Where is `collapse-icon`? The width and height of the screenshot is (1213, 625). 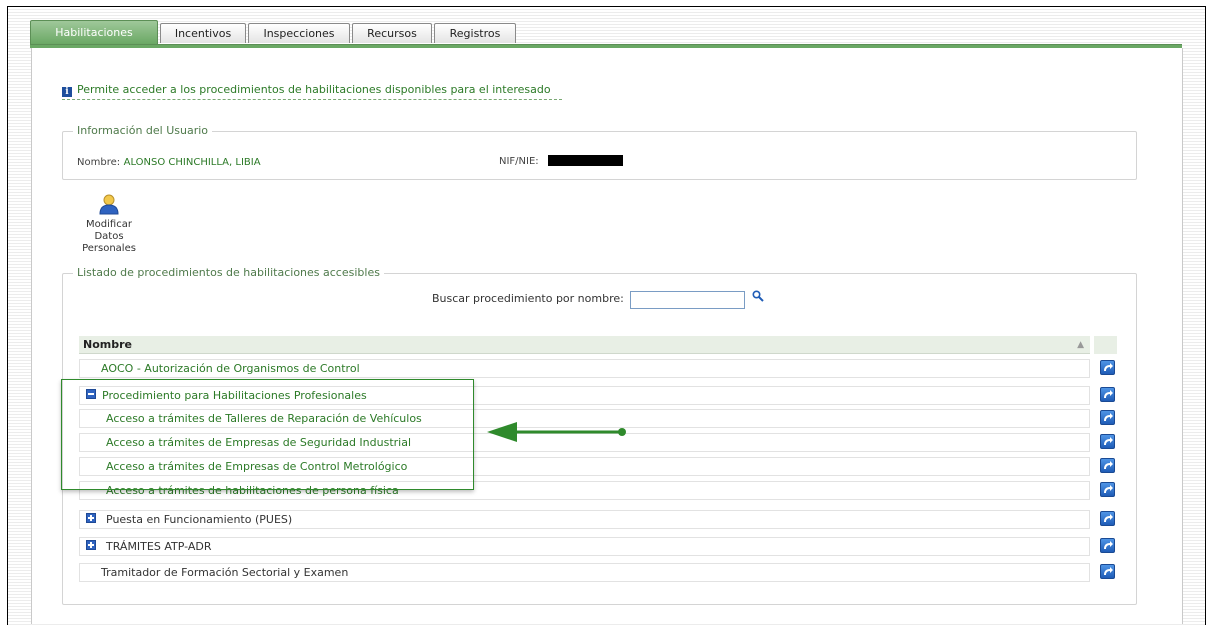 collapse-icon is located at coordinates (91, 394).